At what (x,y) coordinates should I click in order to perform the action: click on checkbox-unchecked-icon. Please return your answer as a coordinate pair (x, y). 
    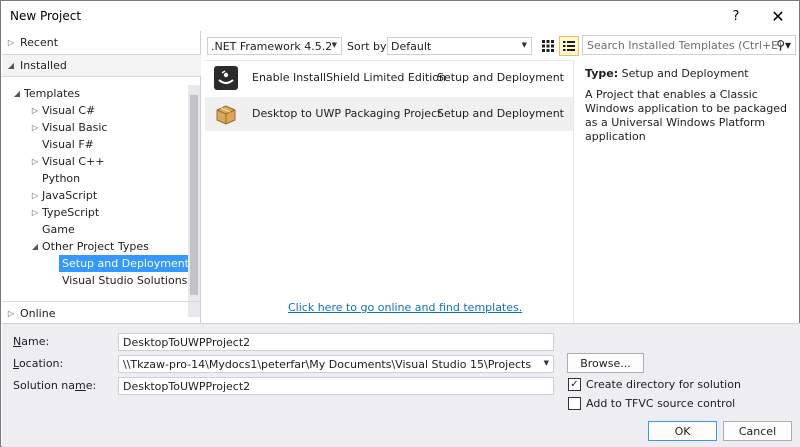
    Looking at the image, I should click on (574, 403).